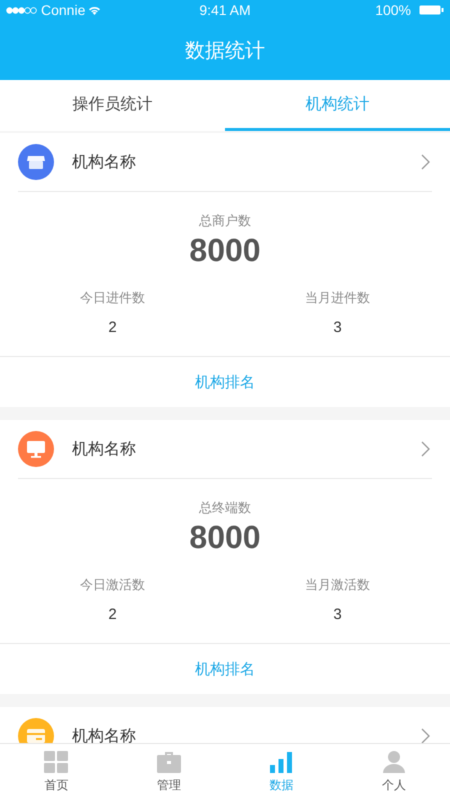 Image resolution: width=450 pixels, height=800 pixels. Describe the element at coordinates (95, 10) in the screenshot. I see `wifi-icon` at that location.